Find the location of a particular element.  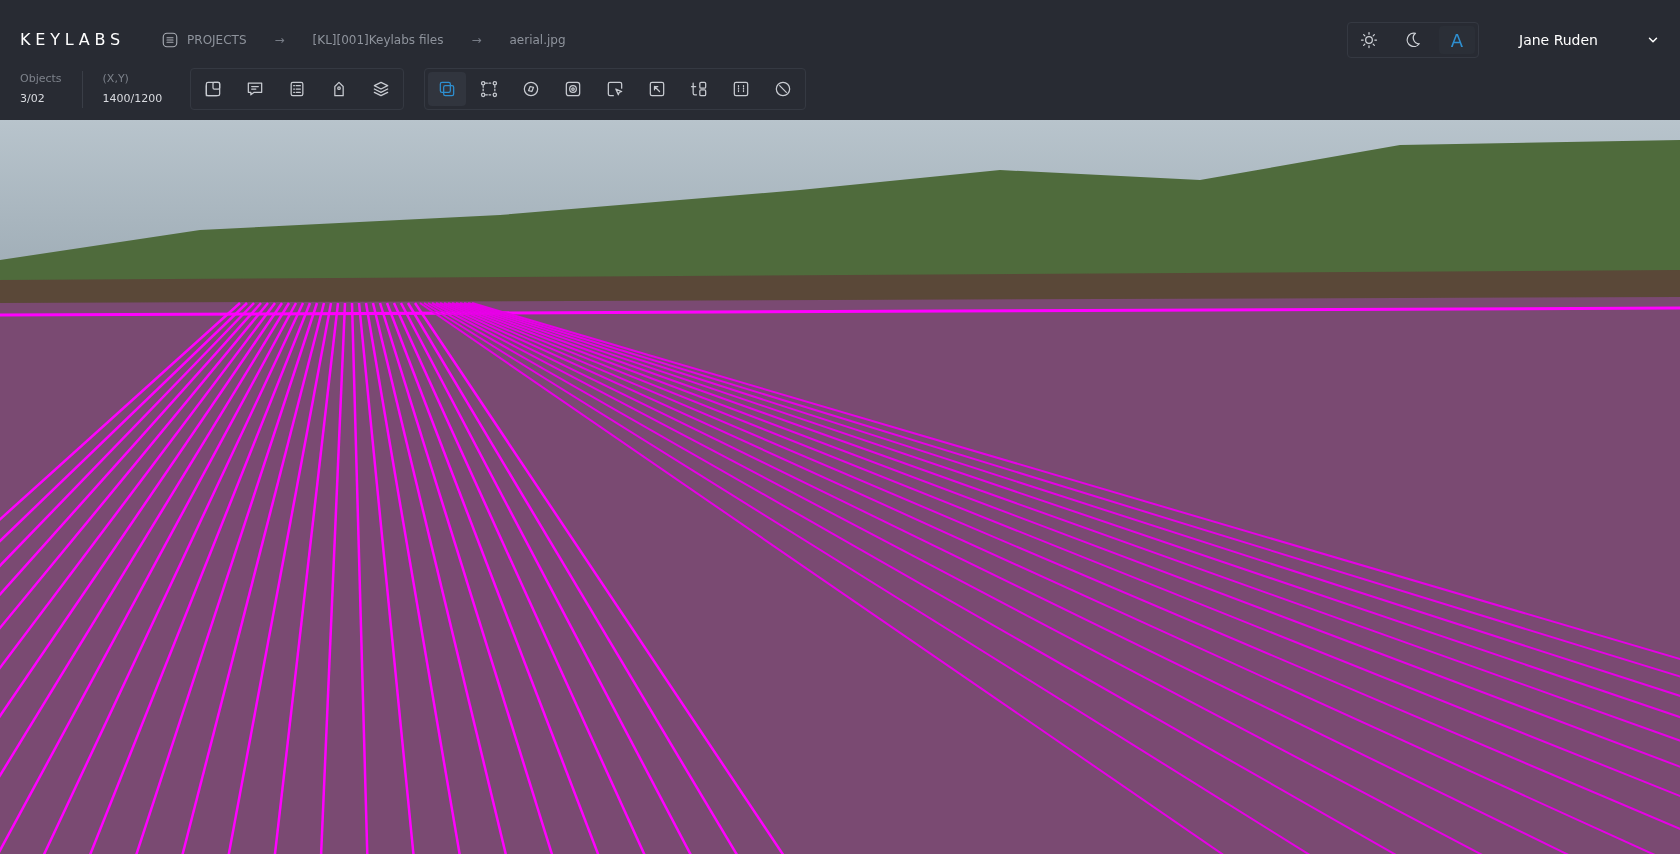

points-icon is located at coordinates (489, 89).